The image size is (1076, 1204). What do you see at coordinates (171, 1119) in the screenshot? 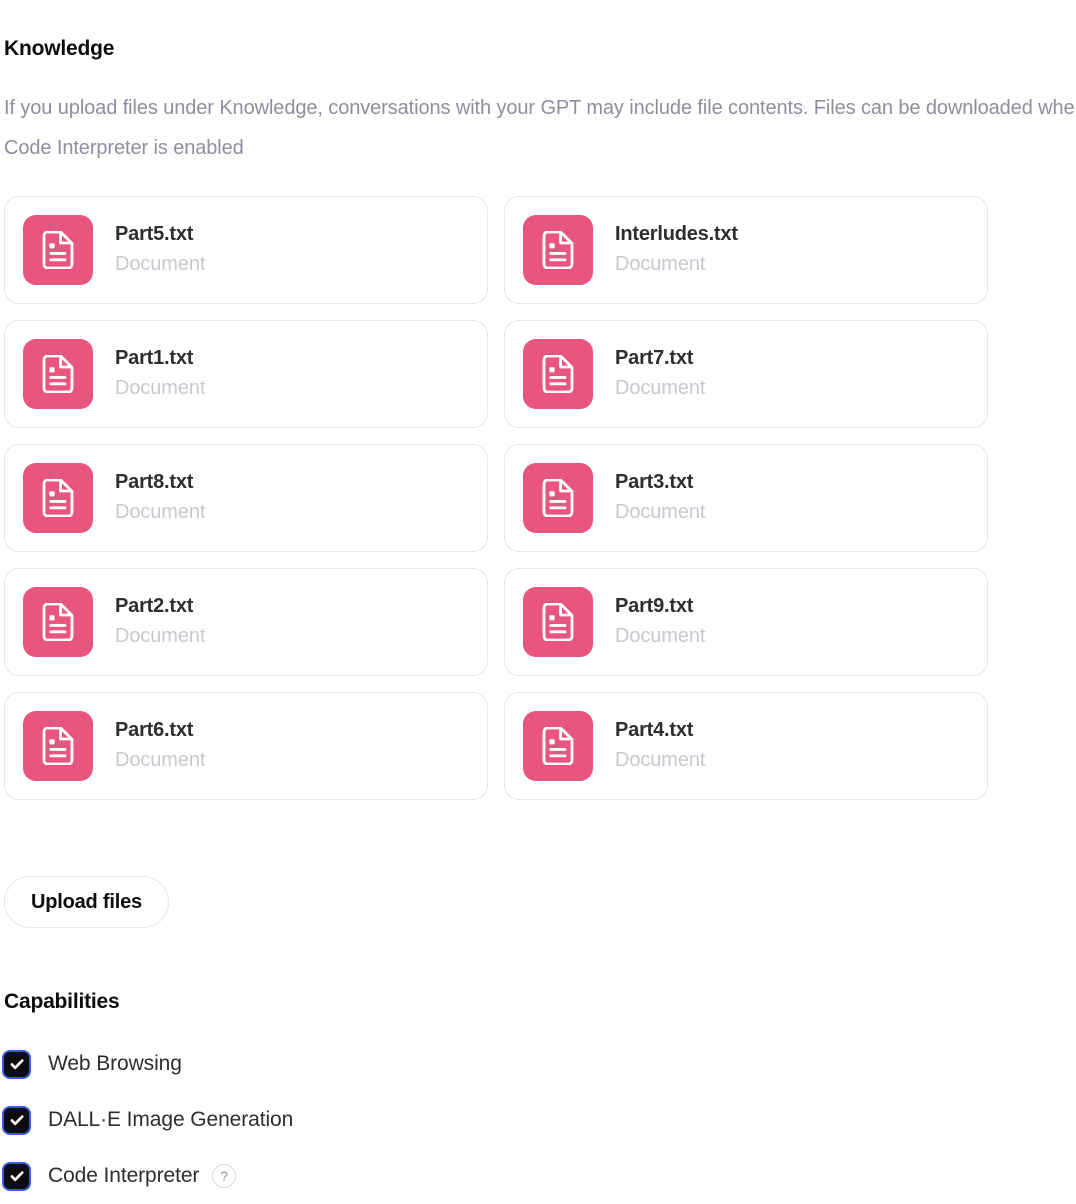
I see `capability-label: DALL·E Image Generation` at bounding box center [171, 1119].